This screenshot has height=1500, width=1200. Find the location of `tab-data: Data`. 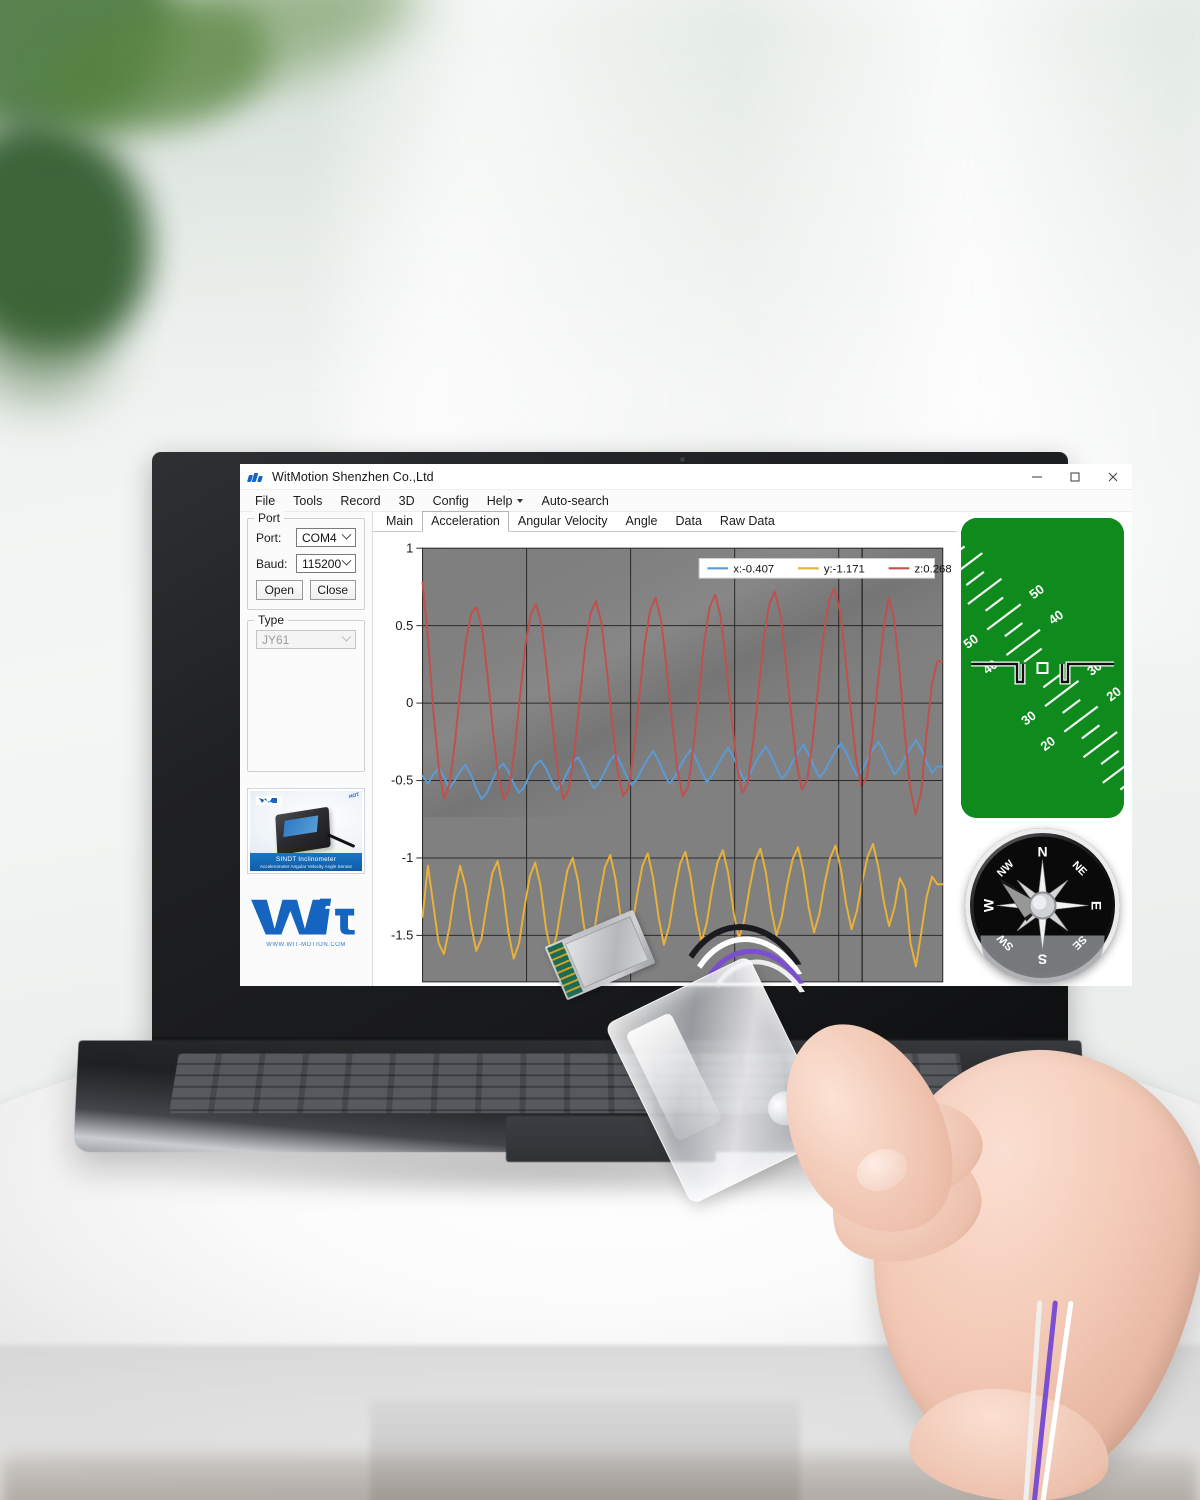

tab-data: Data is located at coordinates (689, 521).